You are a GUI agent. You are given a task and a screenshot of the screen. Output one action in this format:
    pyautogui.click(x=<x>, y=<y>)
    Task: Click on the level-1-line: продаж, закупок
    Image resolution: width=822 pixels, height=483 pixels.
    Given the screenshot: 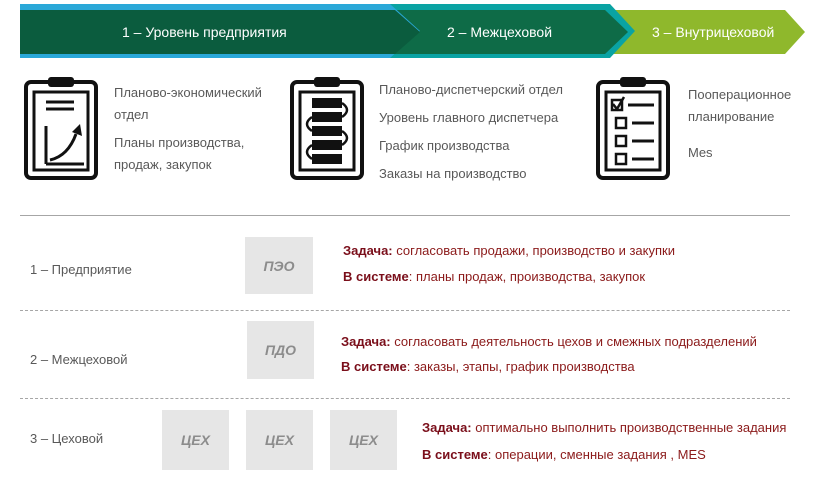 What is the action you would take?
    pyautogui.click(x=163, y=164)
    